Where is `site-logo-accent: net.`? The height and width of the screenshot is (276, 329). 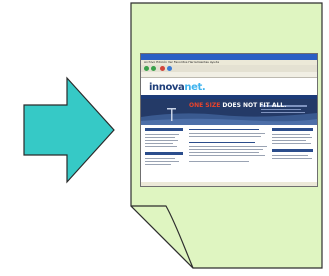
site-logo-accent: net. is located at coordinates (195, 87).